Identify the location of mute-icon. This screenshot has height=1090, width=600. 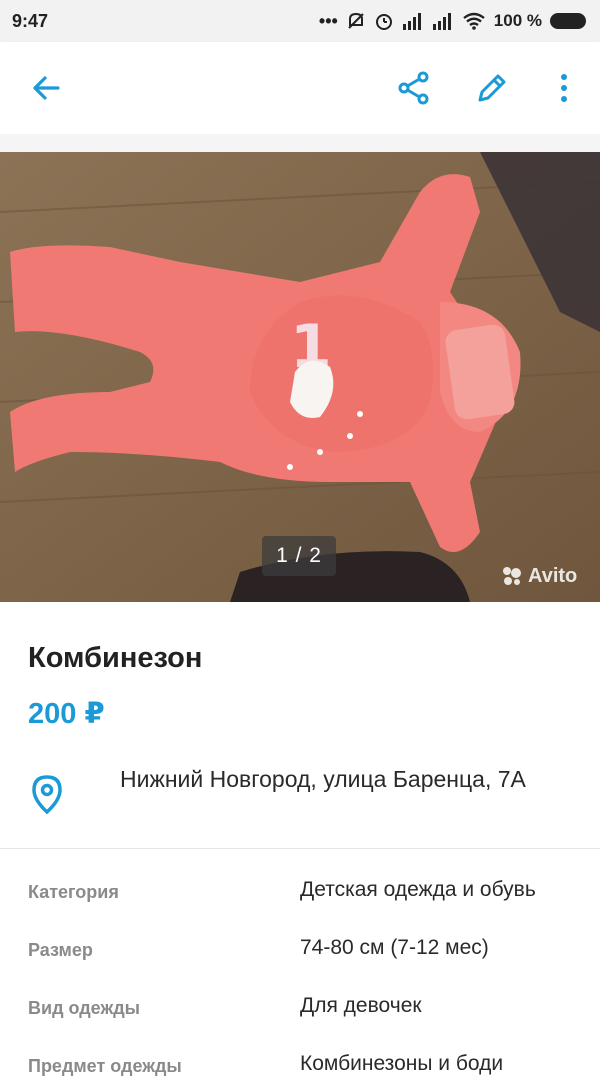
(356, 20).